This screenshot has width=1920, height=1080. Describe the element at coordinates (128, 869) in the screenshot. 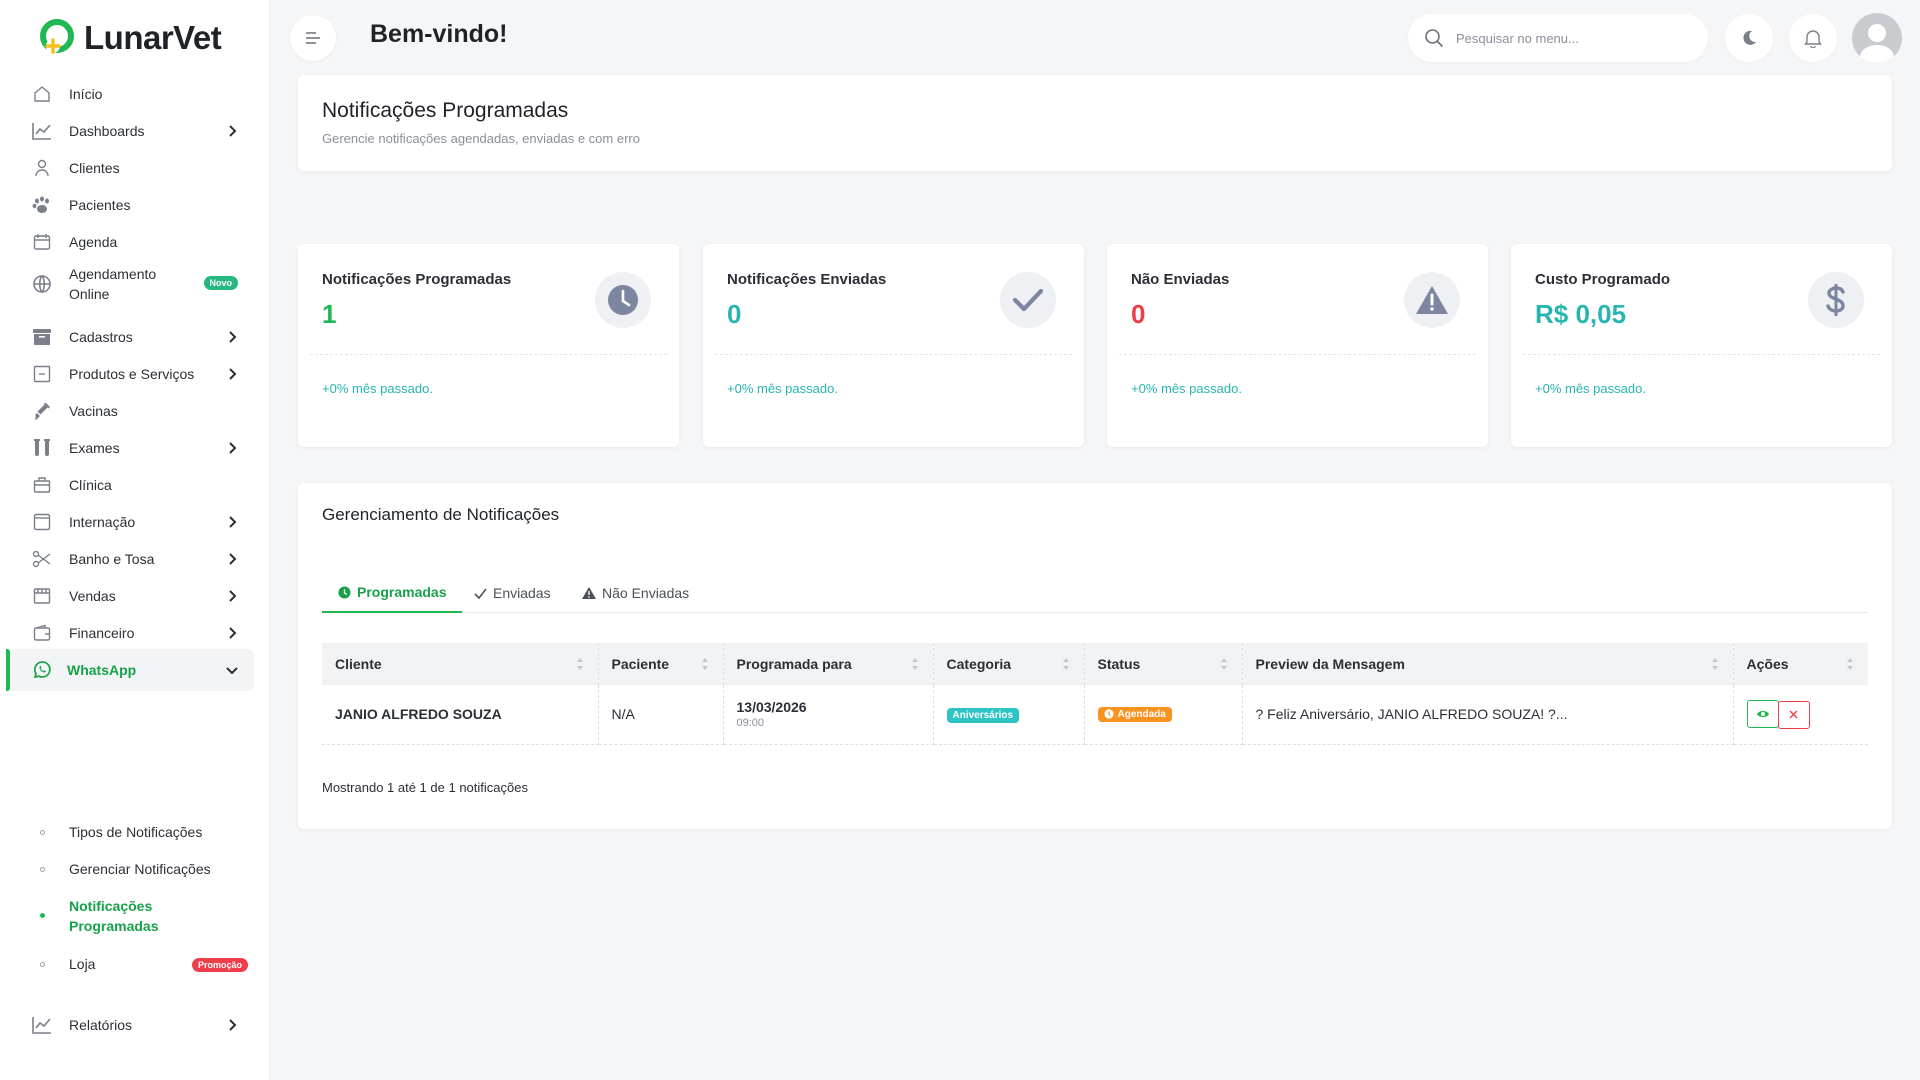

I see `submenu-item-gerenciar: Gerenciar Notificações` at that location.